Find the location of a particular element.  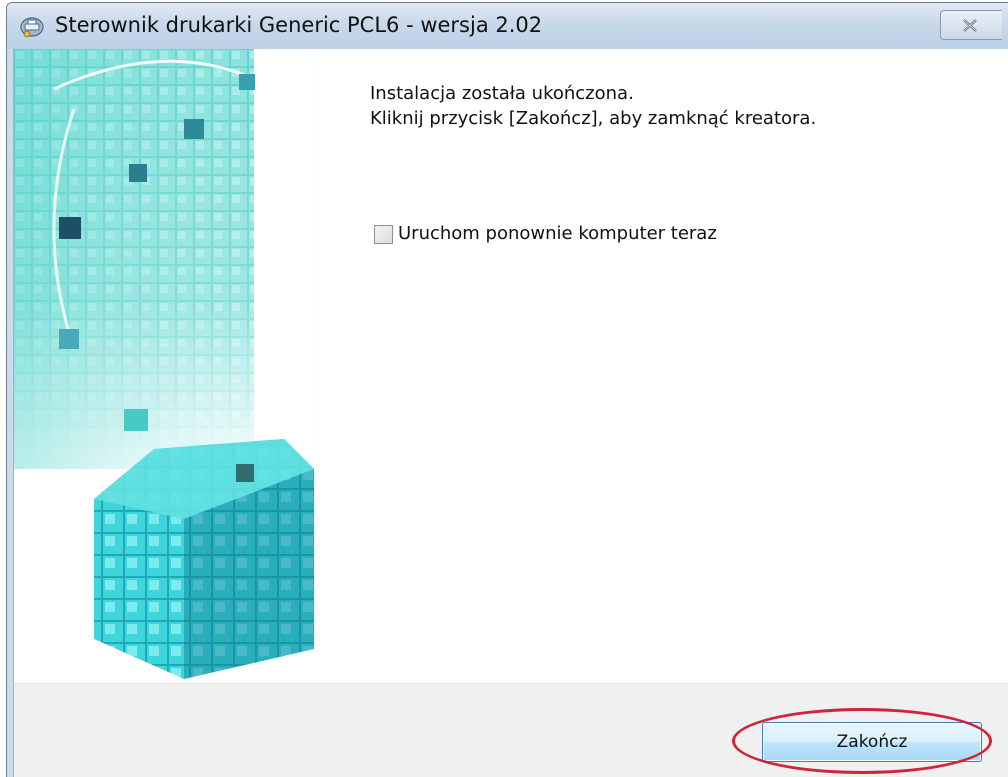

close-icon is located at coordinates (970, 25).